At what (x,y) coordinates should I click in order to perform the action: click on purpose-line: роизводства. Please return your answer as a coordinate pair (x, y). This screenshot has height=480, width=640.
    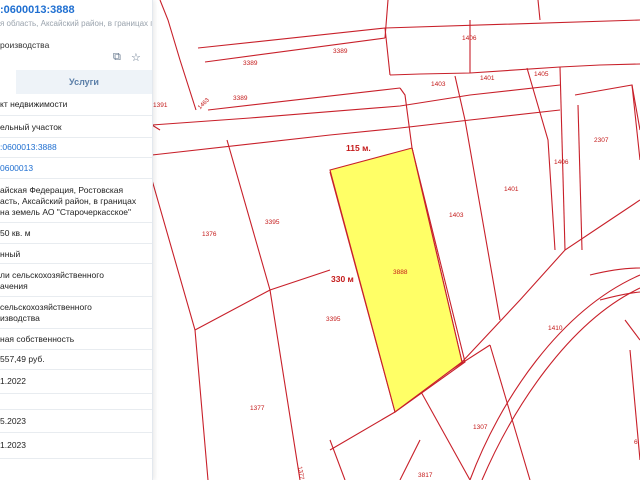
    Looking at the image, I should click on (25, 45).